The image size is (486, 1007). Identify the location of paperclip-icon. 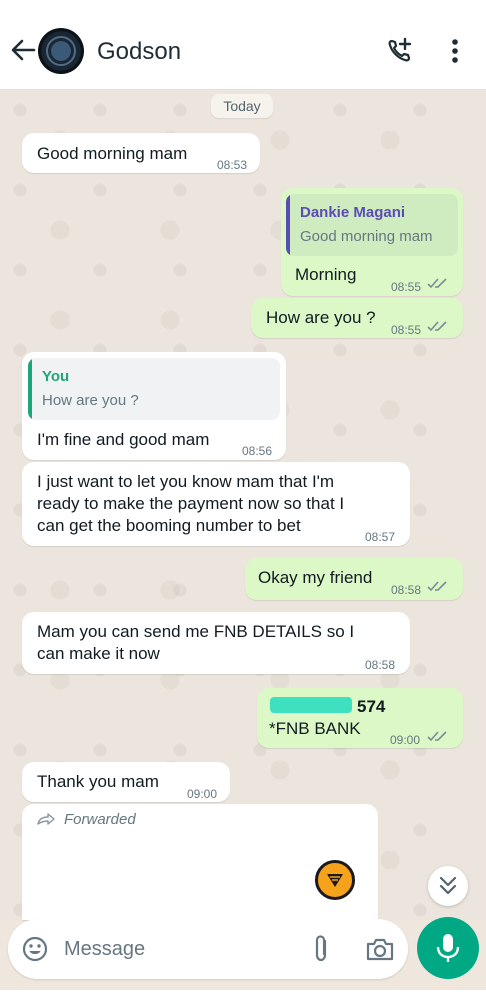
(321, 949).